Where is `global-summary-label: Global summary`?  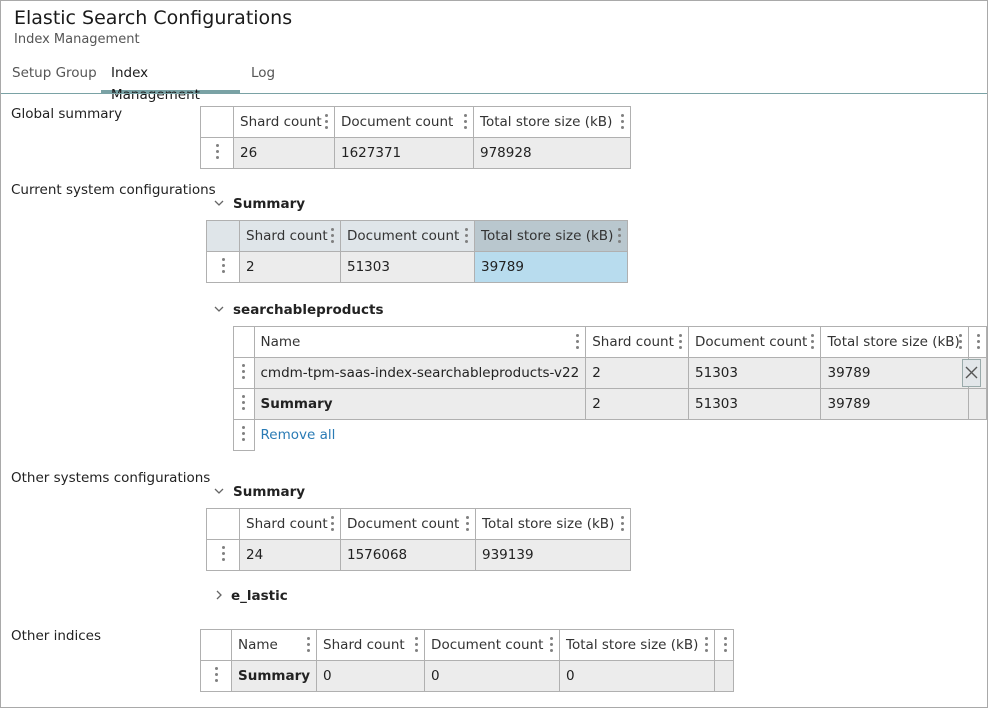 global-summary-label: Global summary is located at coordinates (67, 114).